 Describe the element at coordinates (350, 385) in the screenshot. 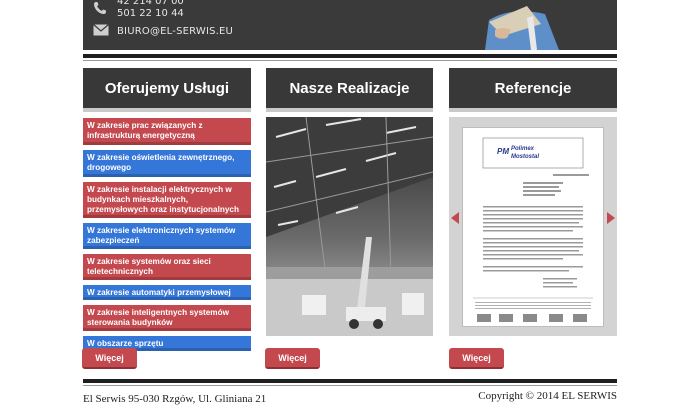

I see `footer-divider-thin` at that location.